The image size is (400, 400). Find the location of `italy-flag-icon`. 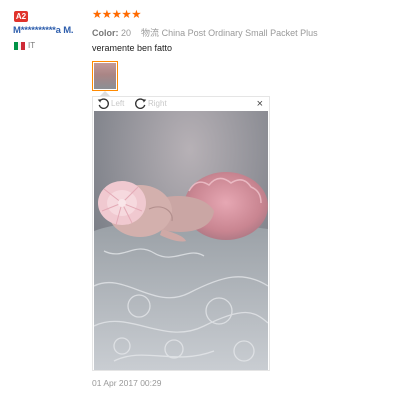

italy-flag-icon is located at coordinates (20, 46).